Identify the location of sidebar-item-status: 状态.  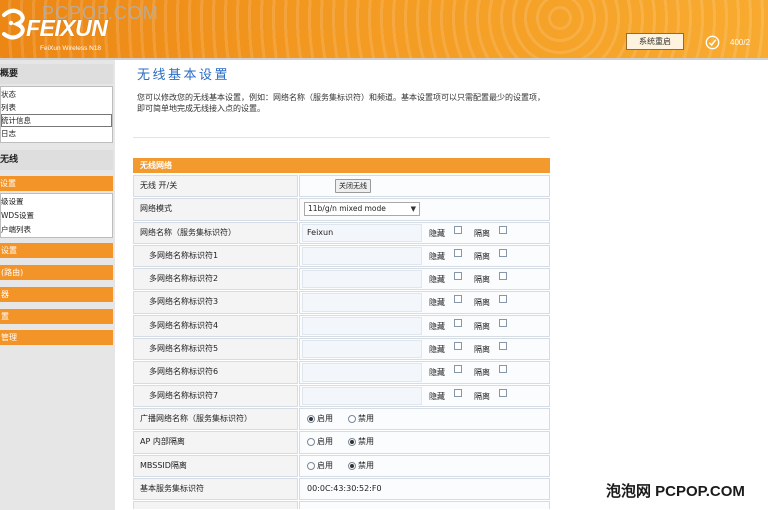
(56, 94).